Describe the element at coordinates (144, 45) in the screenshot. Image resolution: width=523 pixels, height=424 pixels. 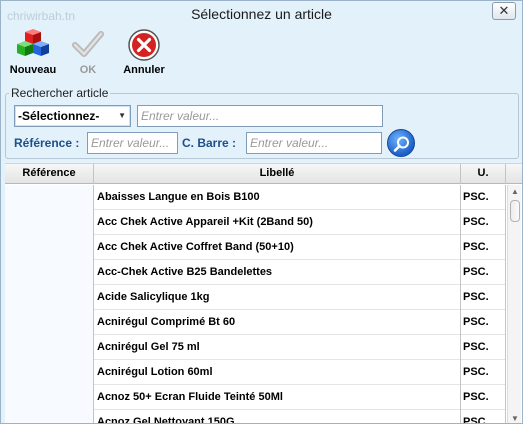
I see `cancel-circle-icon` at that location.